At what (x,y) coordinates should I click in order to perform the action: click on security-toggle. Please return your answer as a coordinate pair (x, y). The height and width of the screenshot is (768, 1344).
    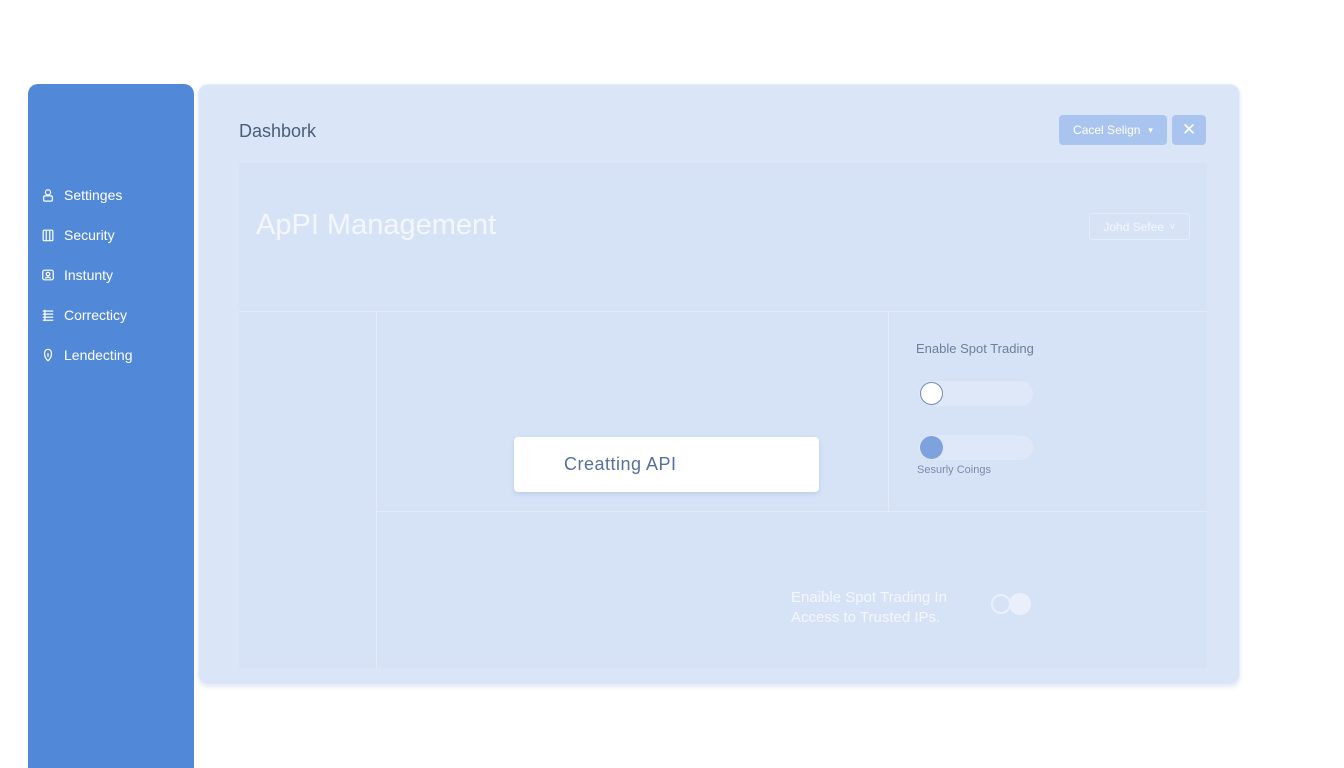
    Looking at the image, I should click on (976, 447).